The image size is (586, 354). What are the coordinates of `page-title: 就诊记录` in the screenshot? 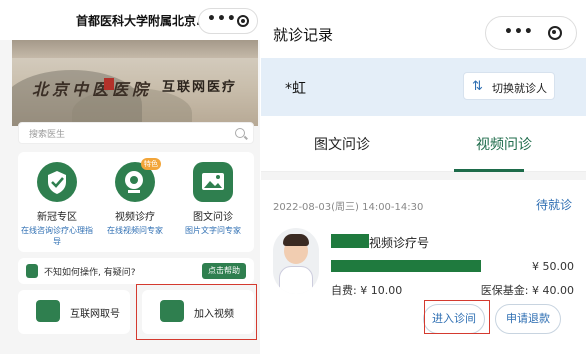 It's located at (303, 35).